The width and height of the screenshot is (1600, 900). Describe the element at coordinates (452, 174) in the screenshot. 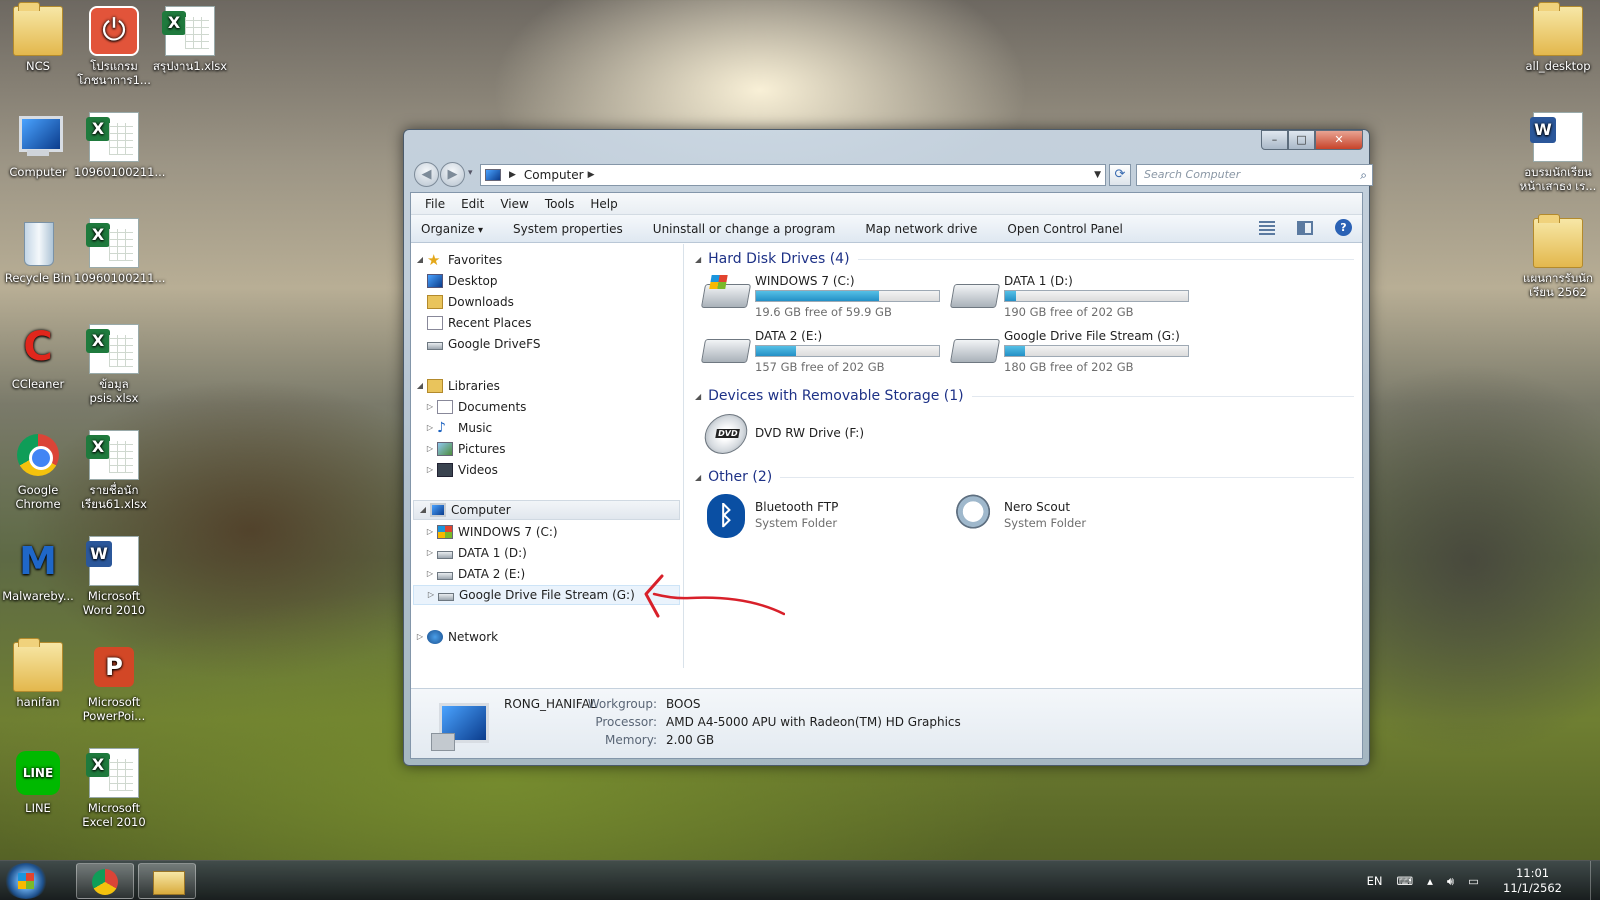

I see `forward-button: ▶` at that location.